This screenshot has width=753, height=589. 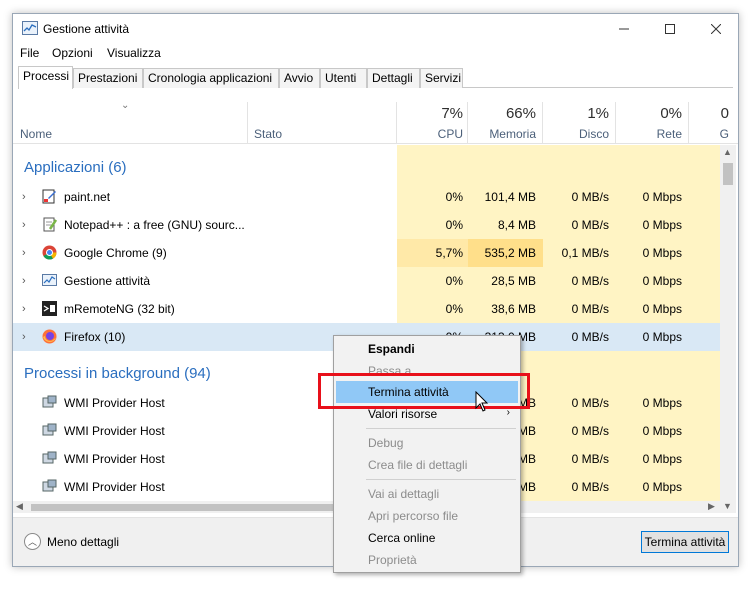 I want to click on minimize-button, so click(x=624, y=29).